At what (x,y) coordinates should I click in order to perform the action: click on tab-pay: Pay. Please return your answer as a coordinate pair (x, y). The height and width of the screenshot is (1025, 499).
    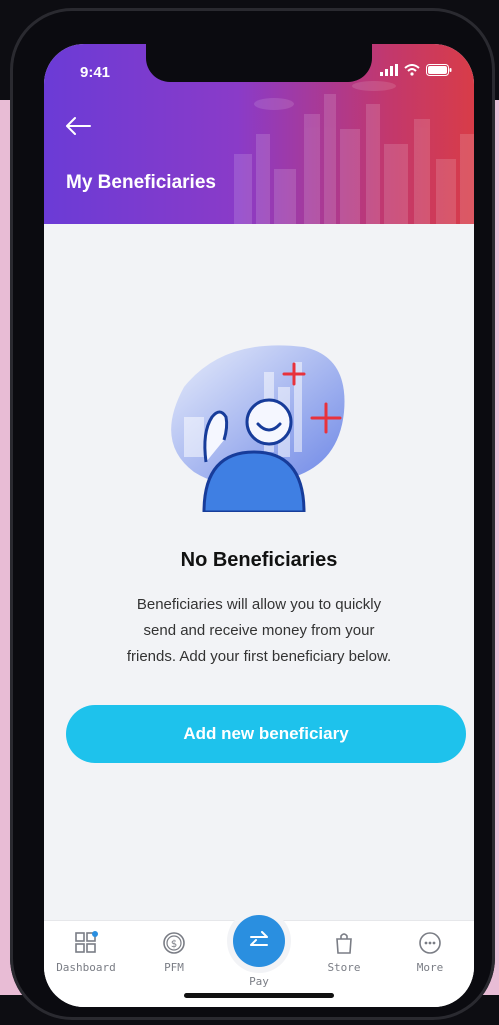
    Looking at the image, I should click on (259, 951).